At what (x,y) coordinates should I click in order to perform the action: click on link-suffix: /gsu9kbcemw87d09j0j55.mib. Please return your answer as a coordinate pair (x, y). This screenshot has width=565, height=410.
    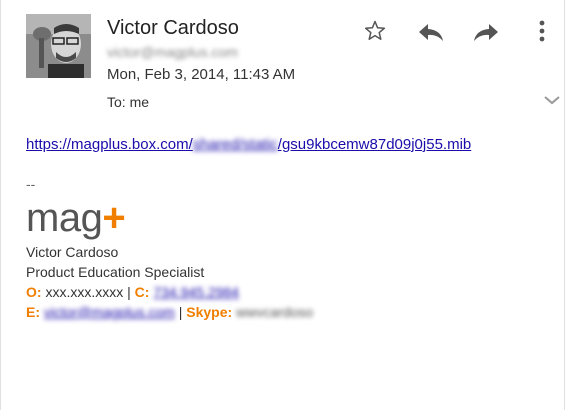
    Looking at the image, I should click on (374, 144).